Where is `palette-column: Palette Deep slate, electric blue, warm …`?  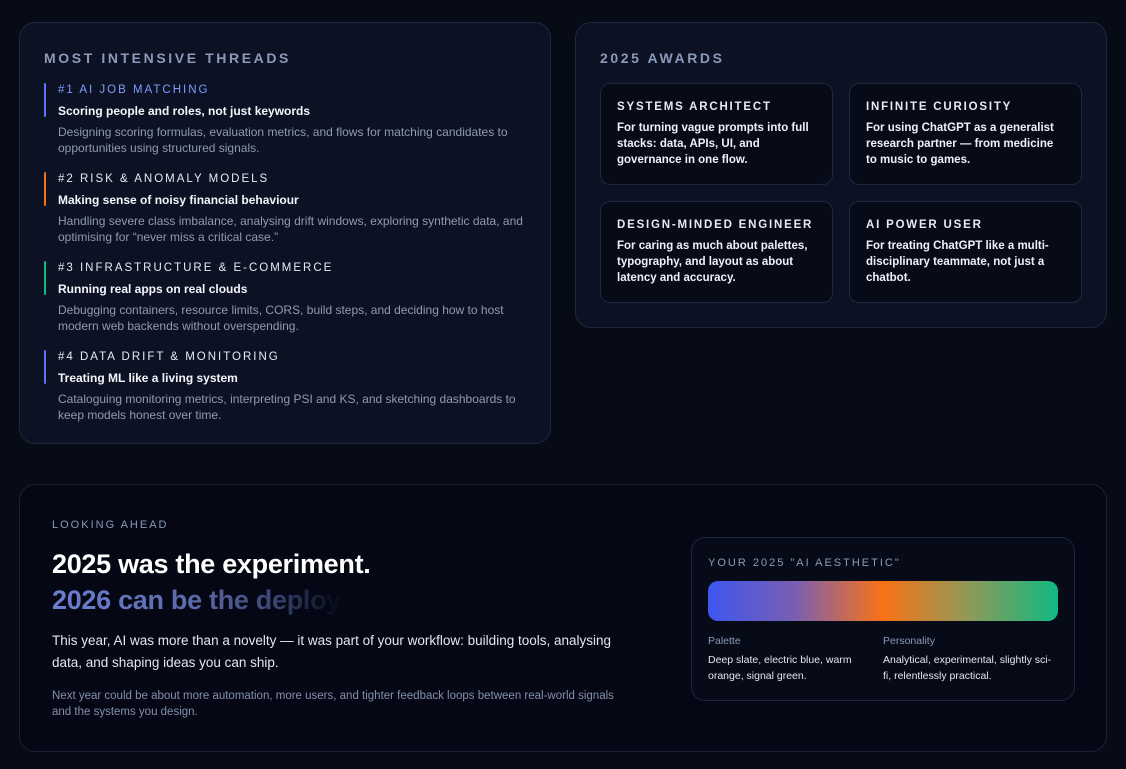 palette-column: Palette Deep slate, electric blue, warm … is located at coordinates (795, 659).